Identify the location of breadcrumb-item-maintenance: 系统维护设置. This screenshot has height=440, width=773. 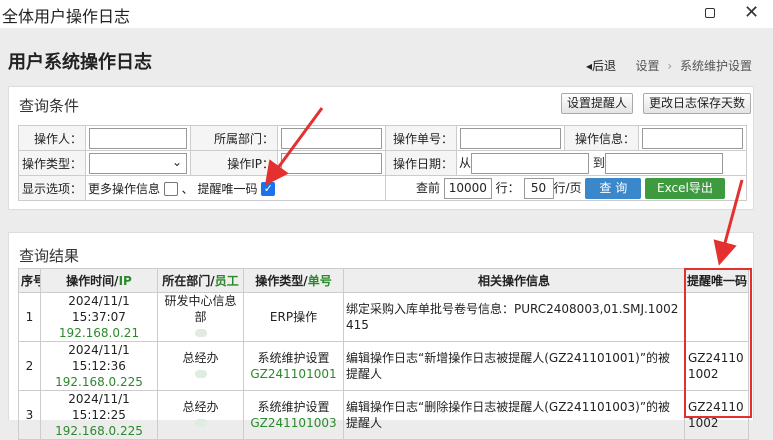
(716, 66).